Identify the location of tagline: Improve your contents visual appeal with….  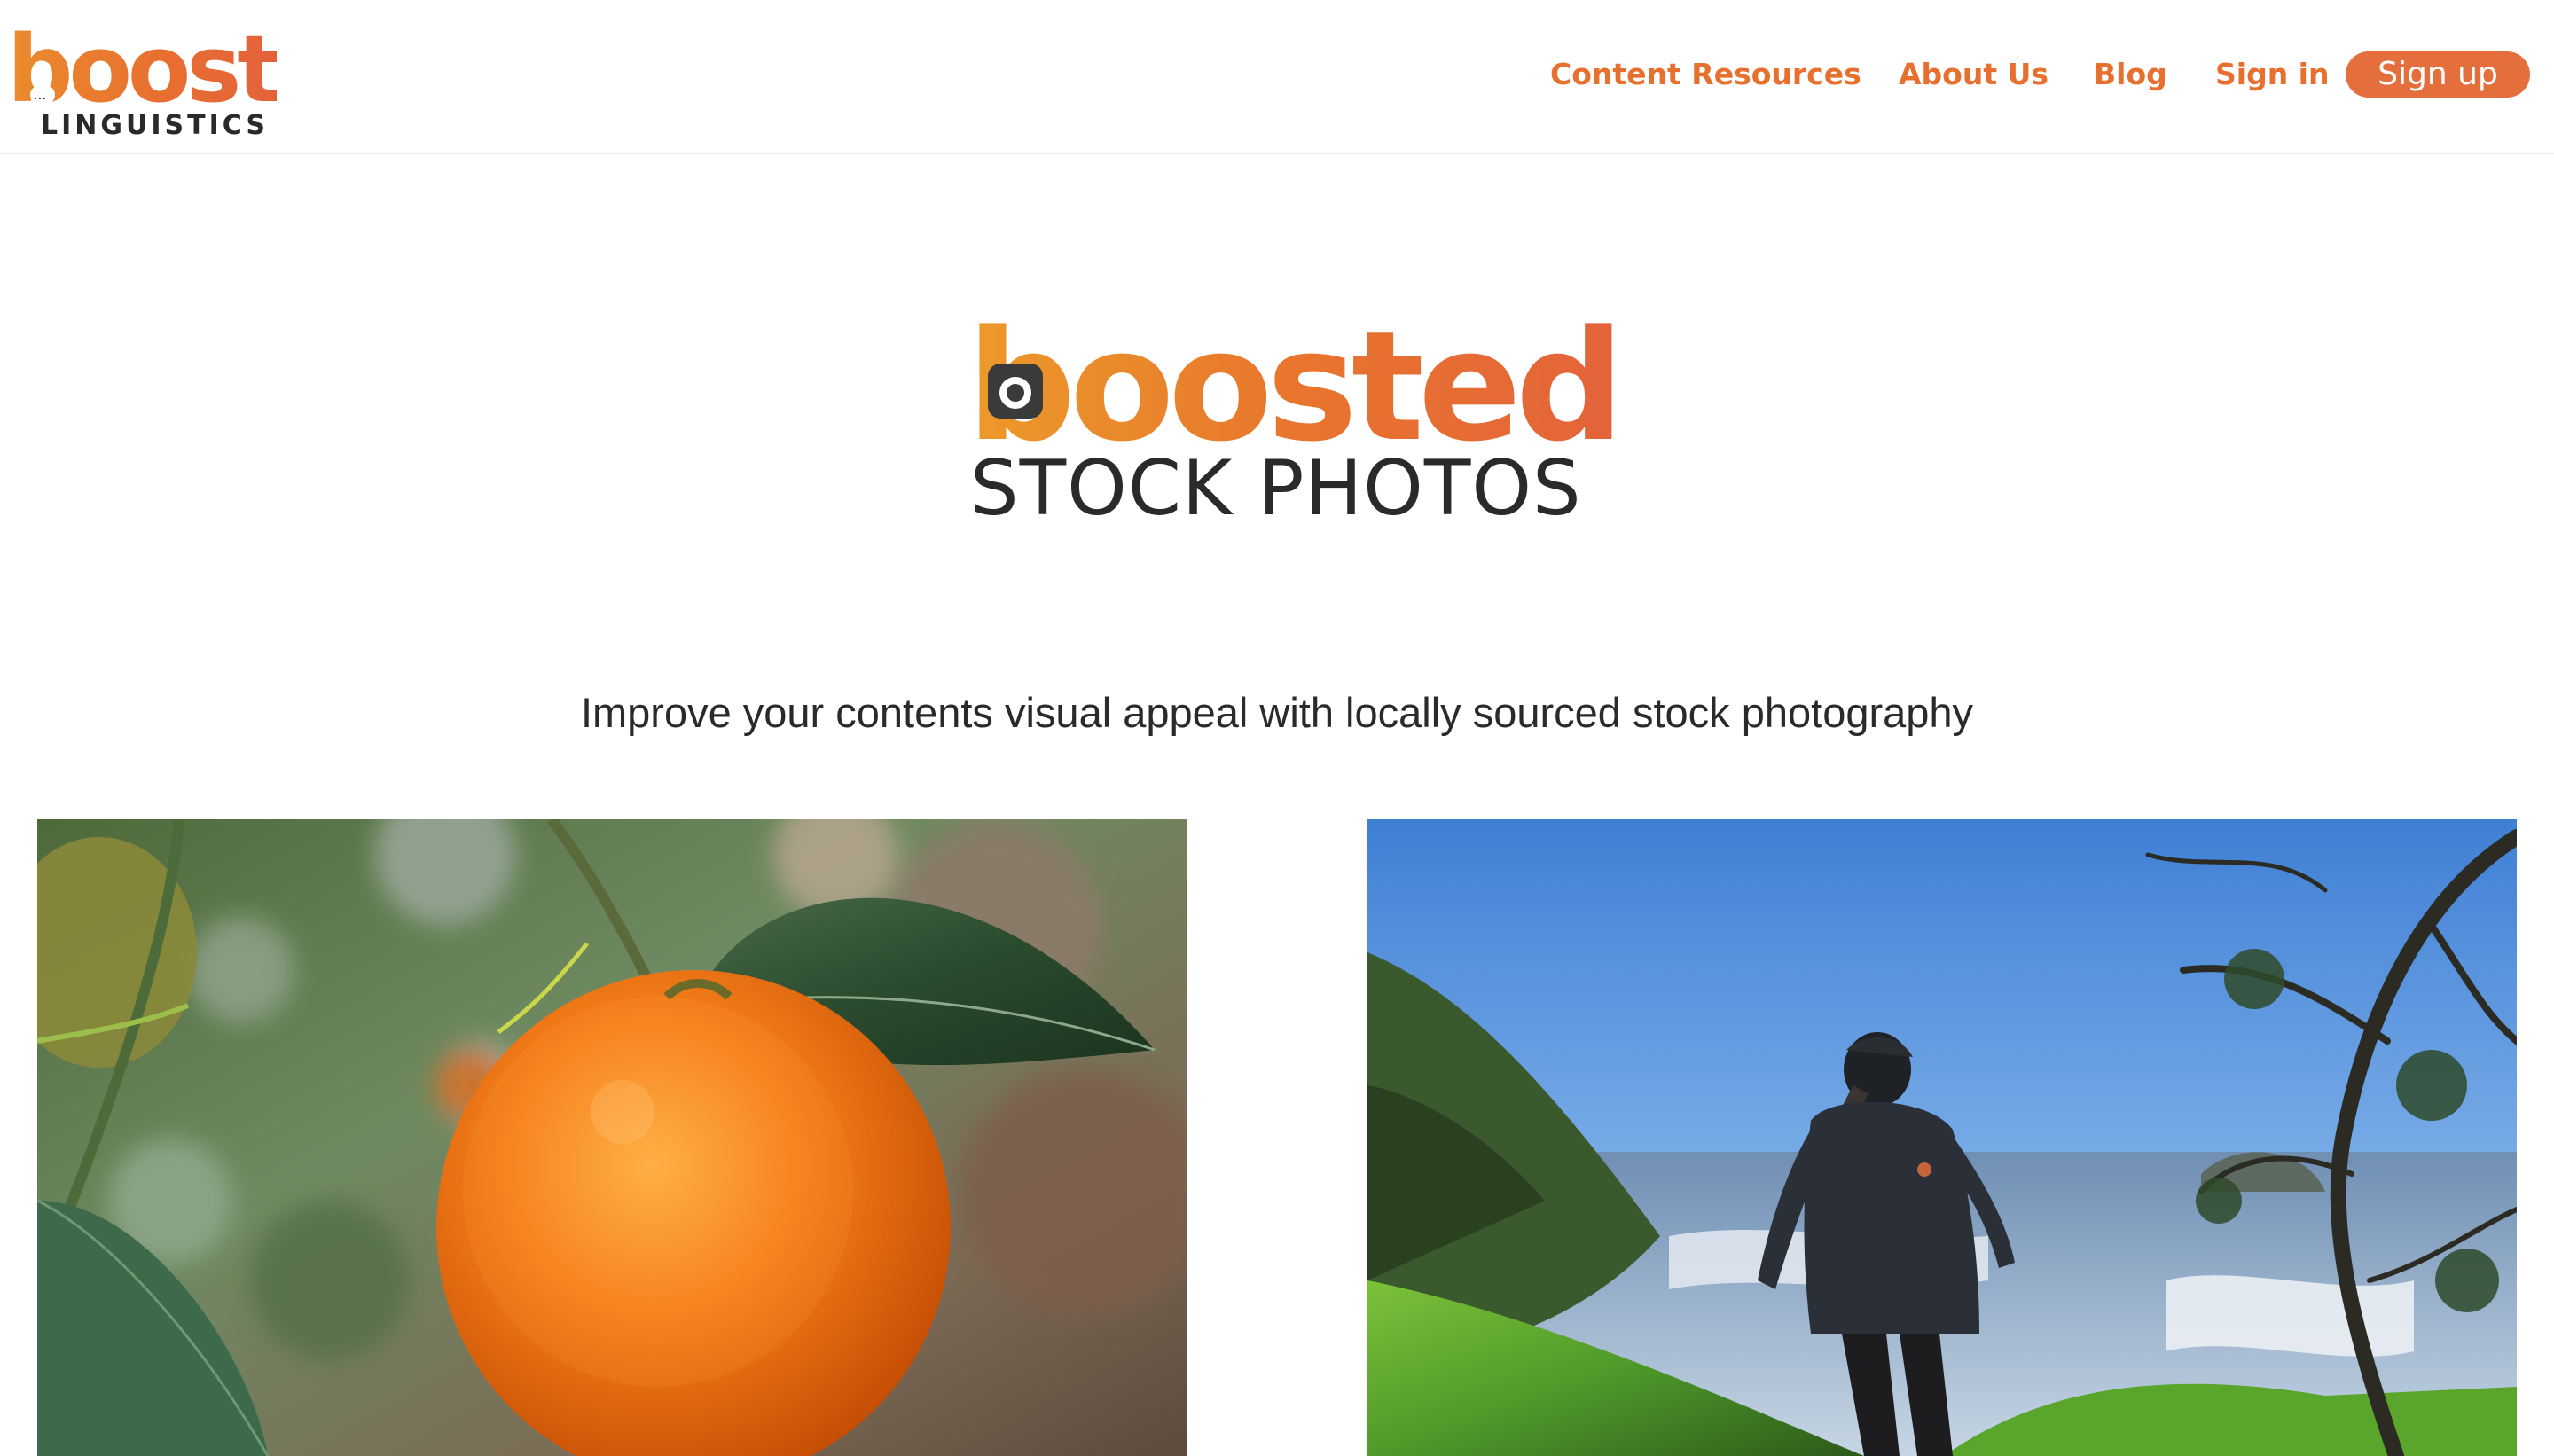
(1277, 712).